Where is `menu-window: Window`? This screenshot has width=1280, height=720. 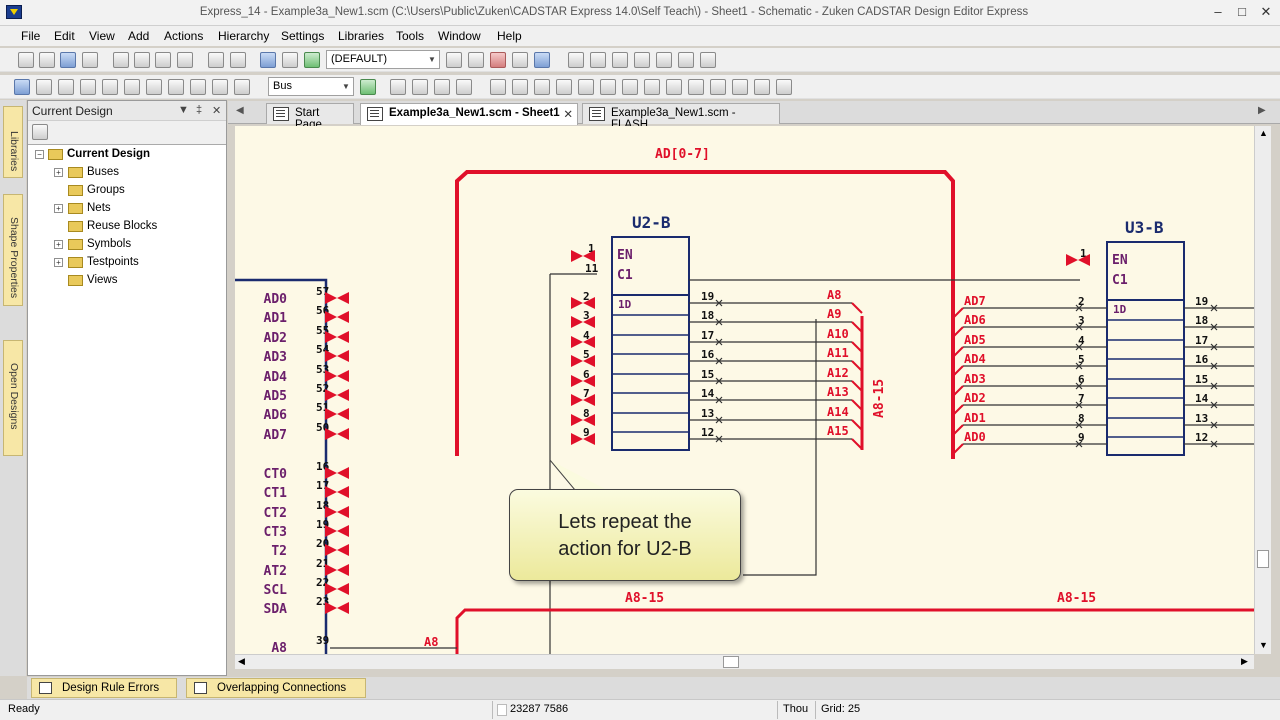 menu-window: Window is located at coordinates (459, 36).